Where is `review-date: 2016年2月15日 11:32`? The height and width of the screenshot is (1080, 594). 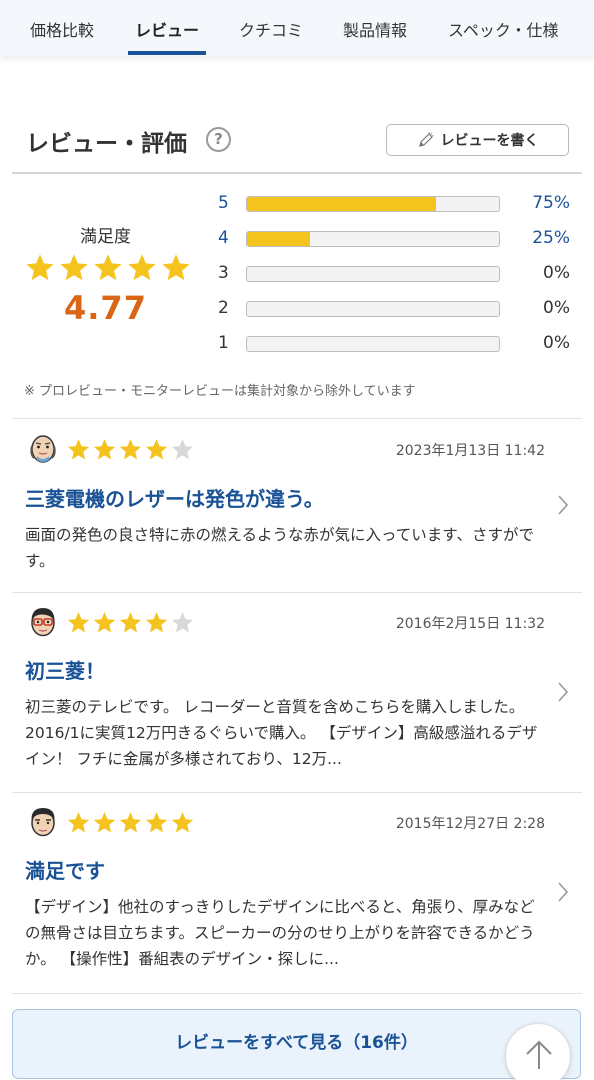
review-date: 2016年2月15日 11:32 is located at coordinates (470, 624).